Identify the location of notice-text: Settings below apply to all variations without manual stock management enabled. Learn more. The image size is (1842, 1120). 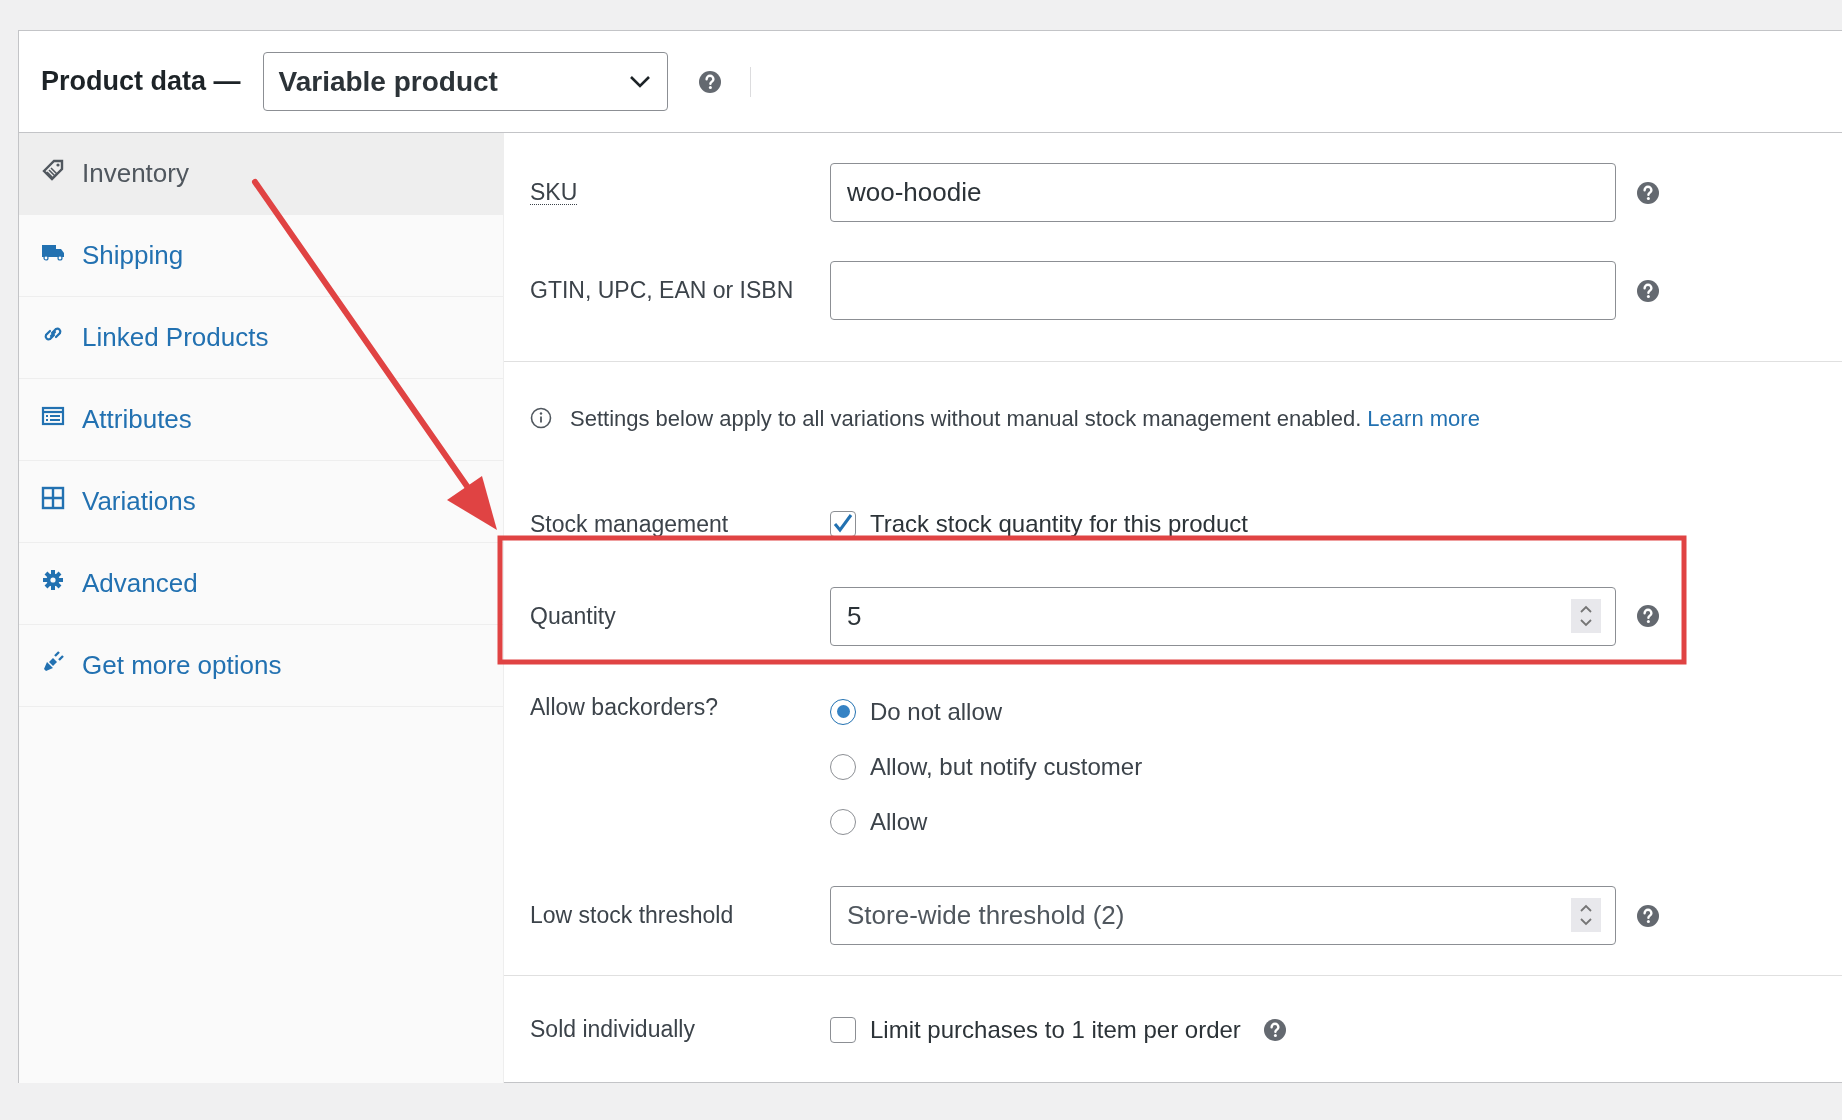
(1025, 418).